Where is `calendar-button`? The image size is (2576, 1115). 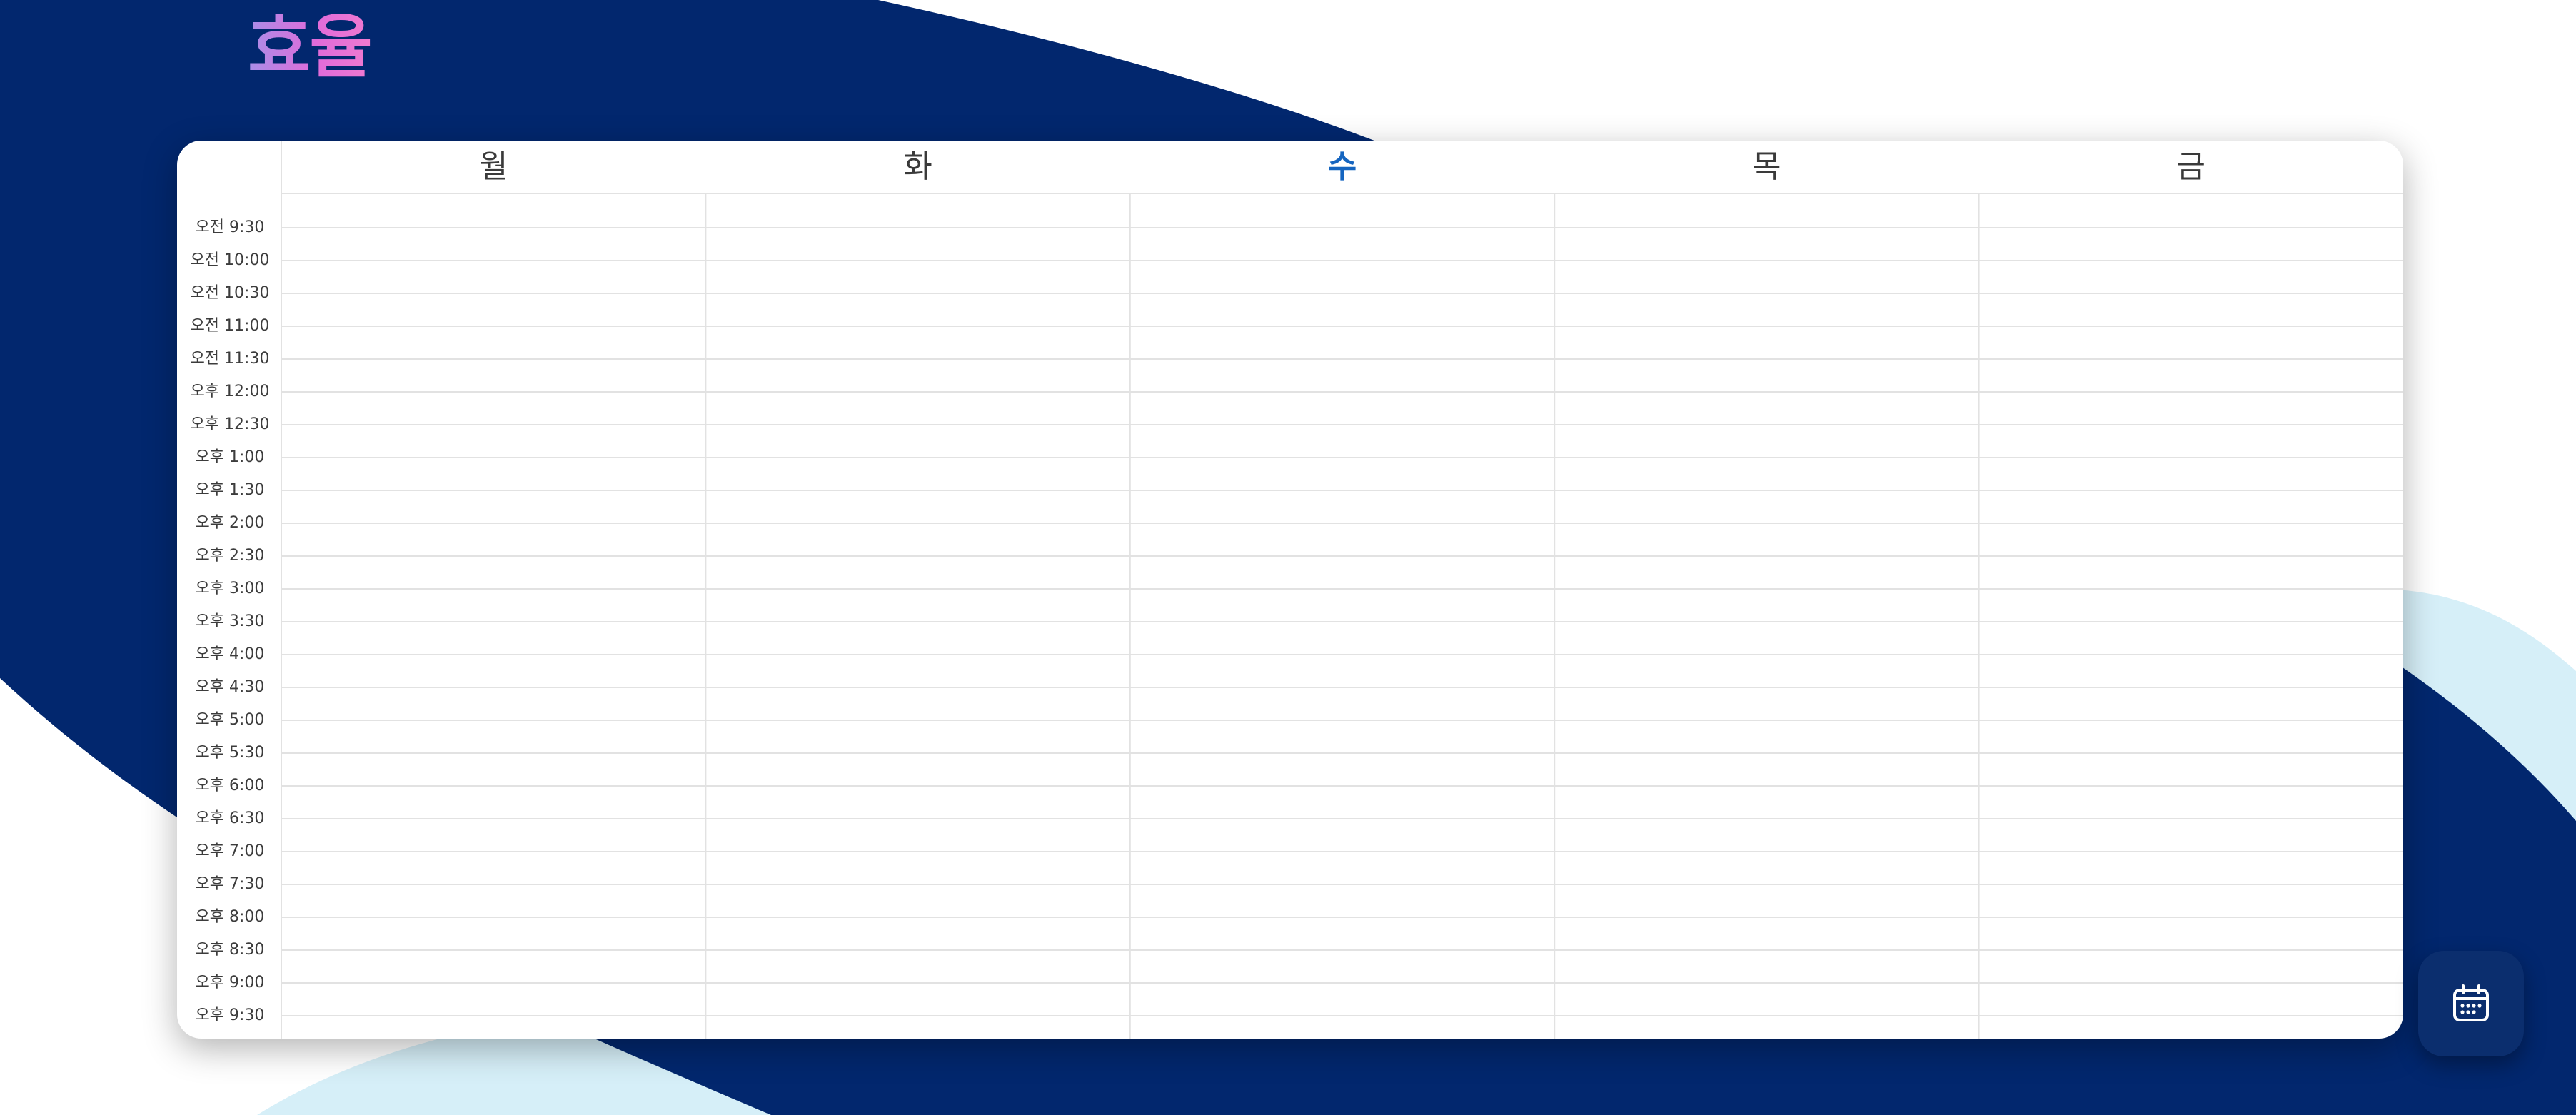
calendar-button is located at coordinates (2471, 1003).